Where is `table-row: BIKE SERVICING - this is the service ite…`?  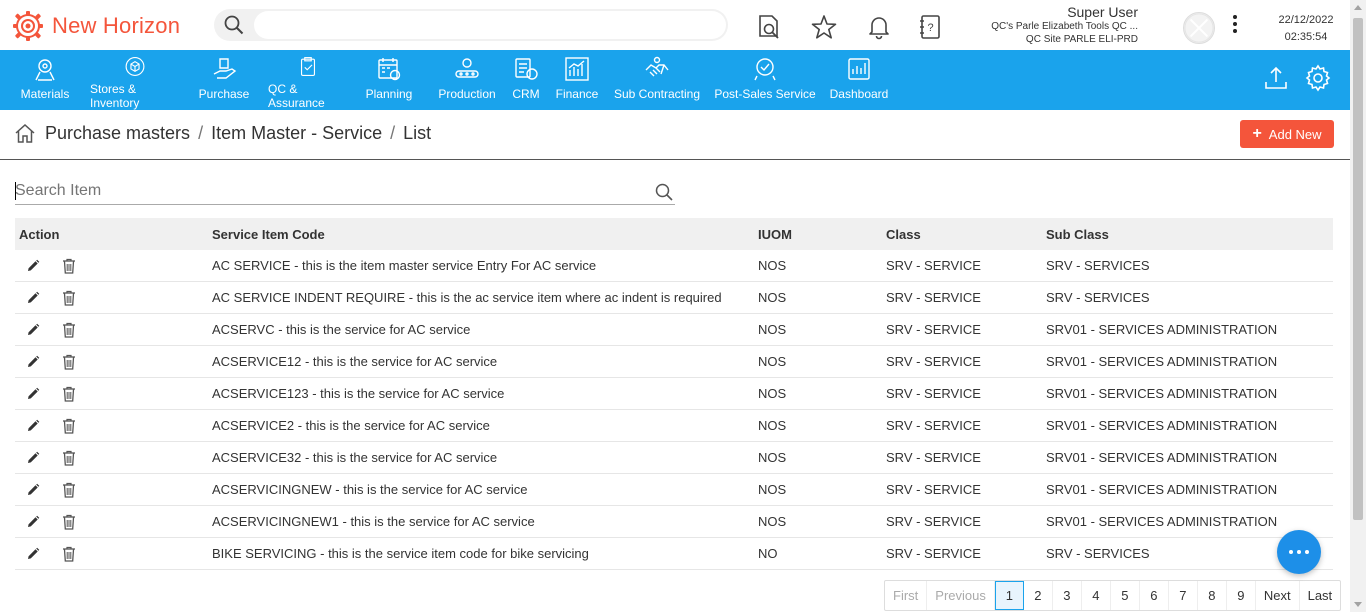
table-row: BIKE SERVICING - this is the service ite… is located at coordinates (674, 554).